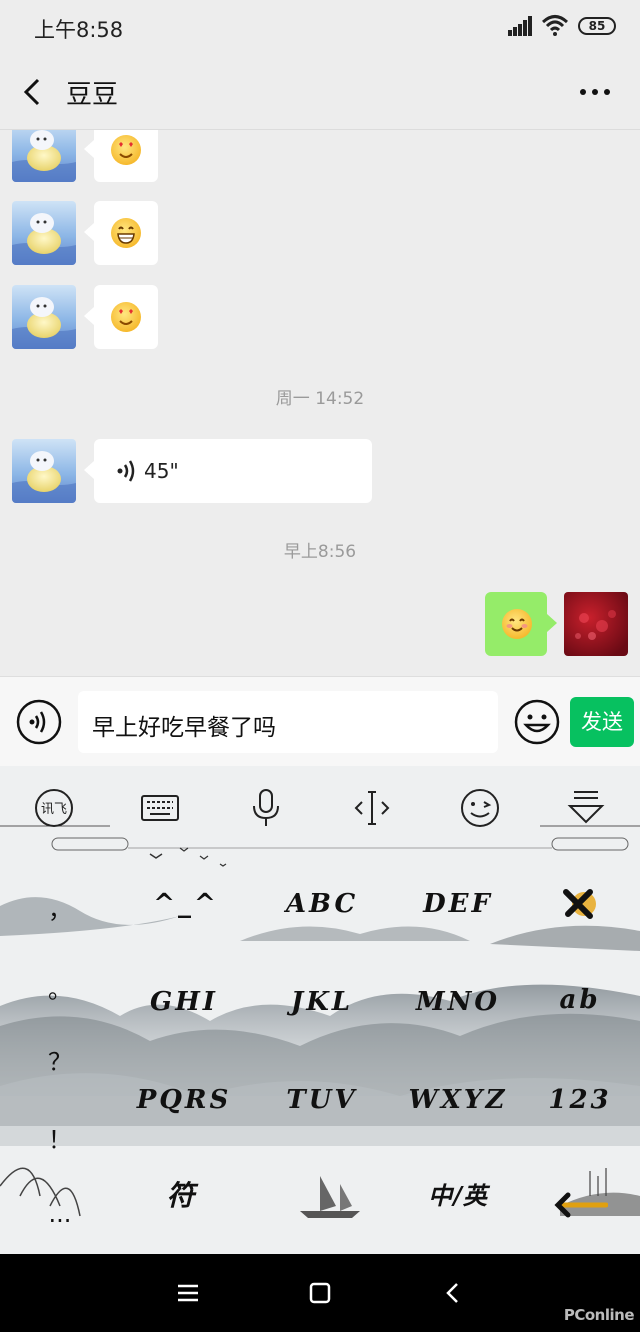 The height and width of the screenshot is (1332, 640). I want to click on key-numbers: 123, so click(580, 1100).